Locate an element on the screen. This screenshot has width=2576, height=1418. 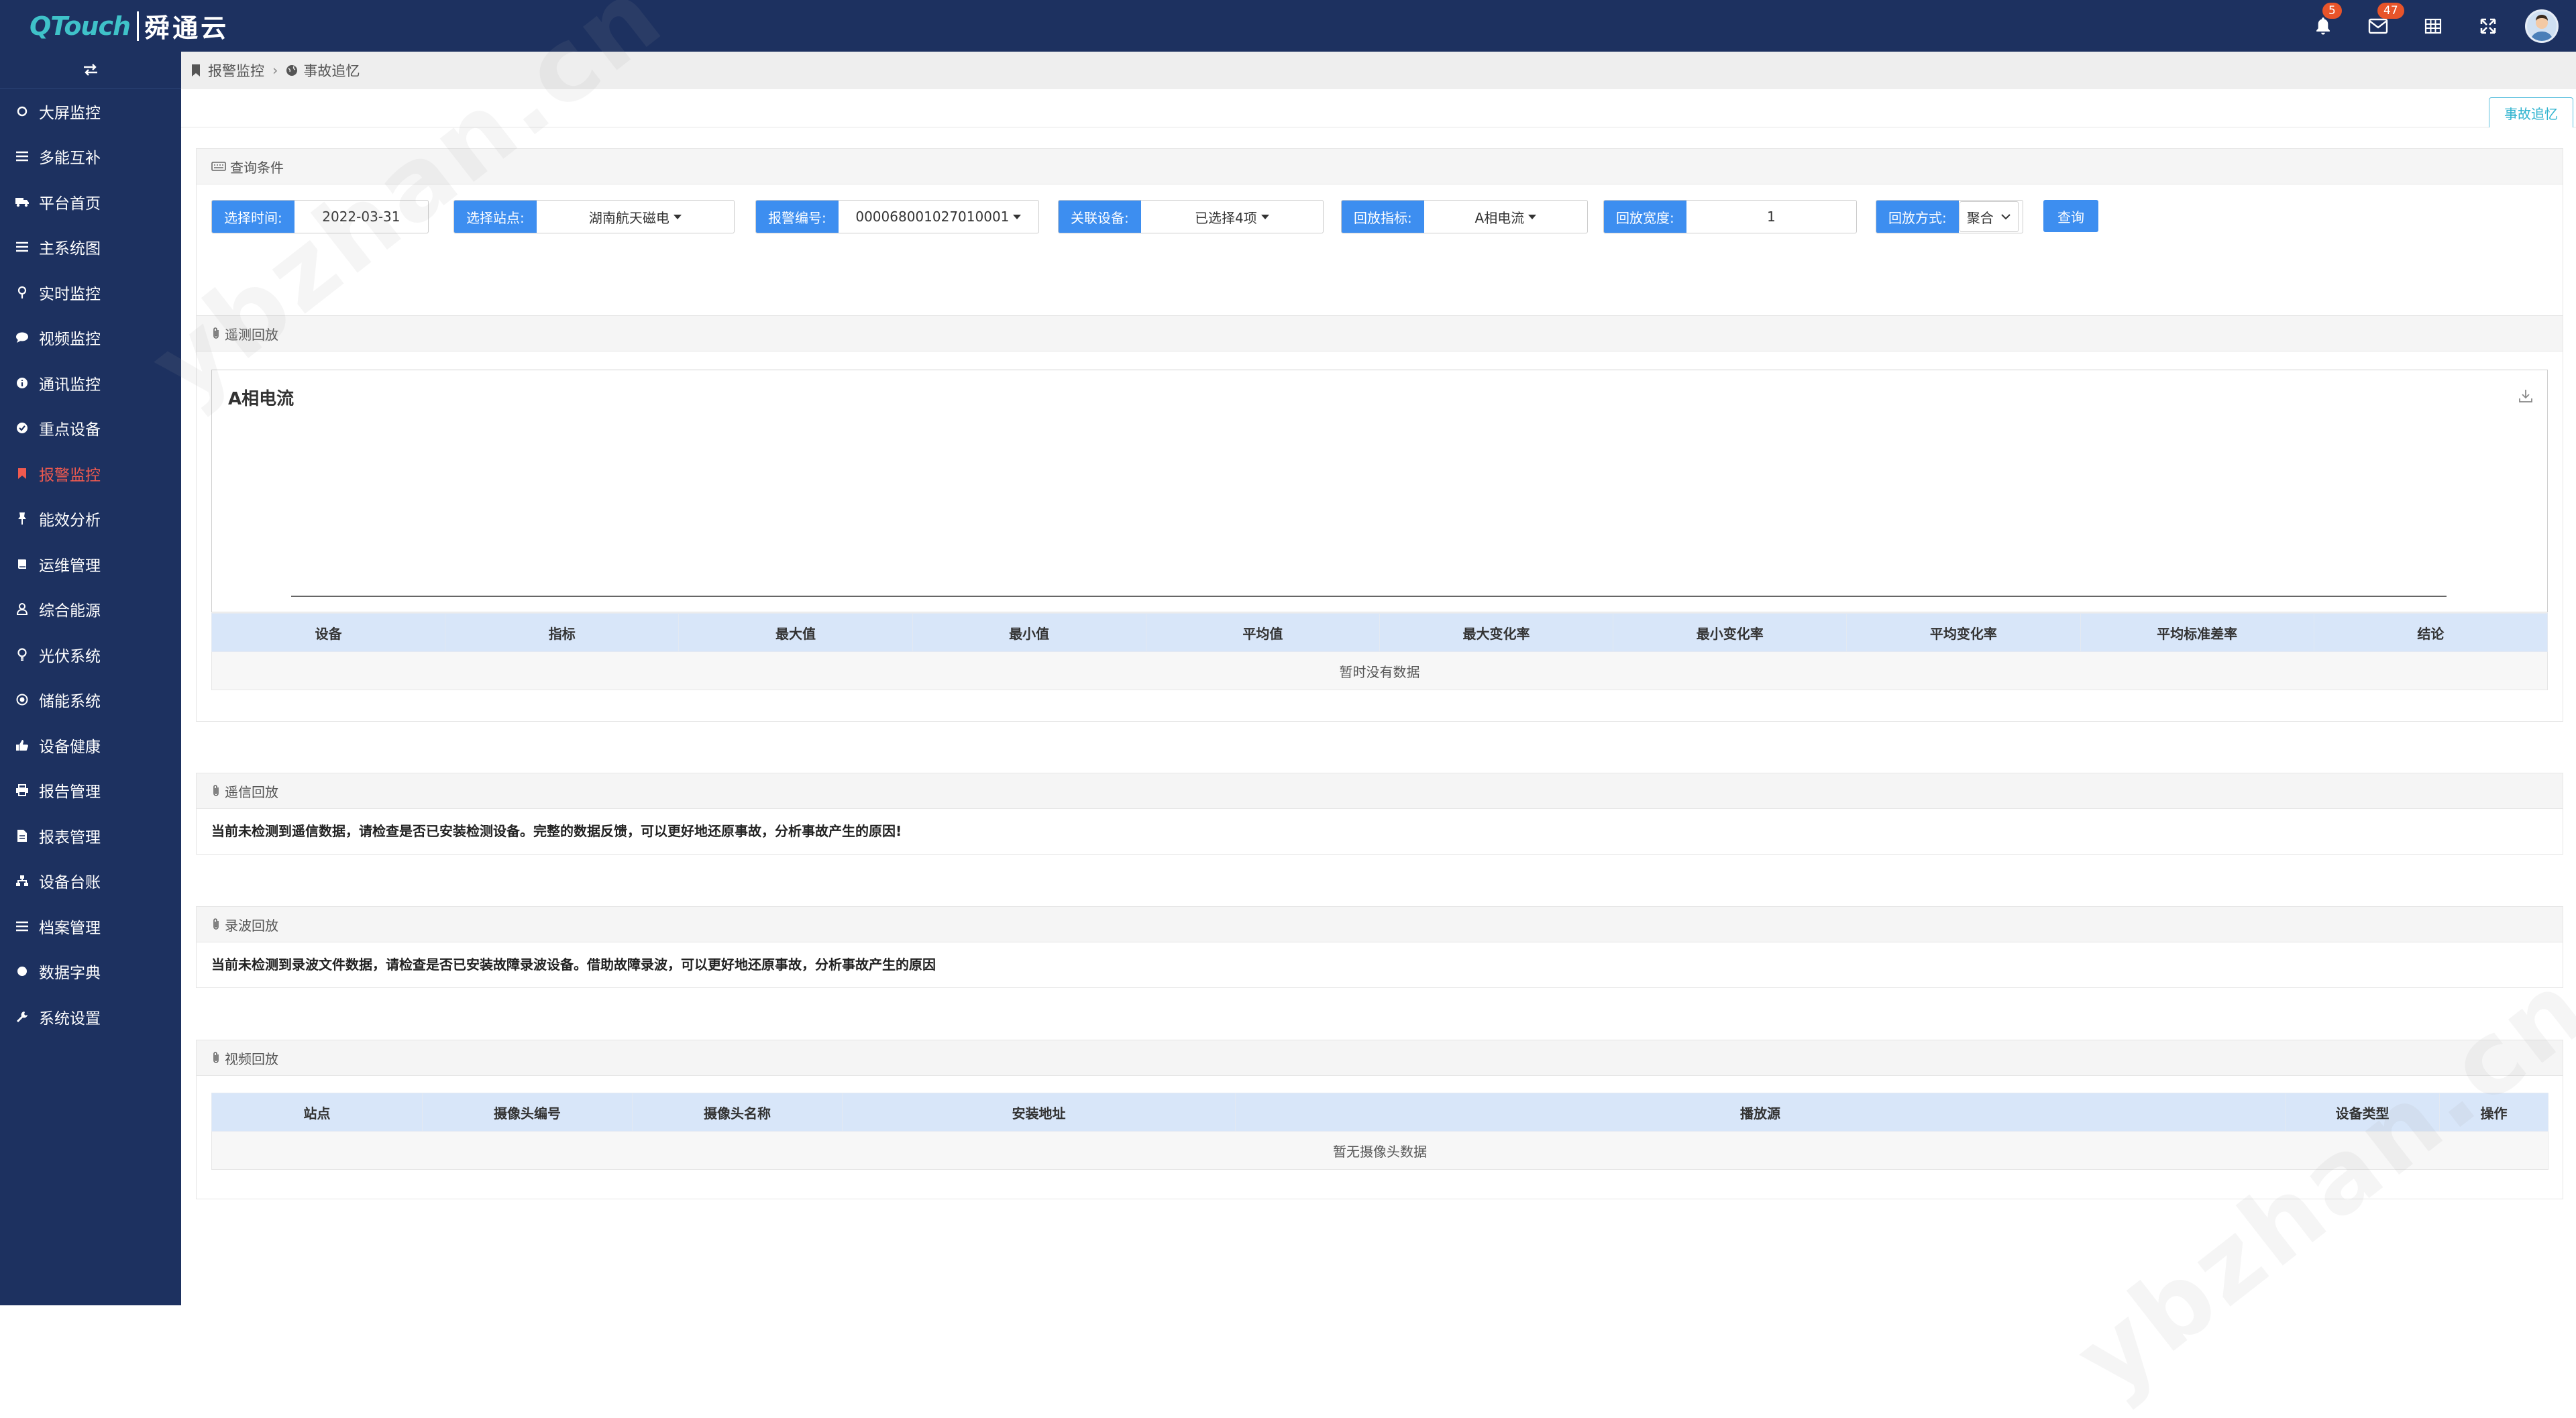
breadcrumb-parent: 报警监控 is located at coordinates (236, 70).